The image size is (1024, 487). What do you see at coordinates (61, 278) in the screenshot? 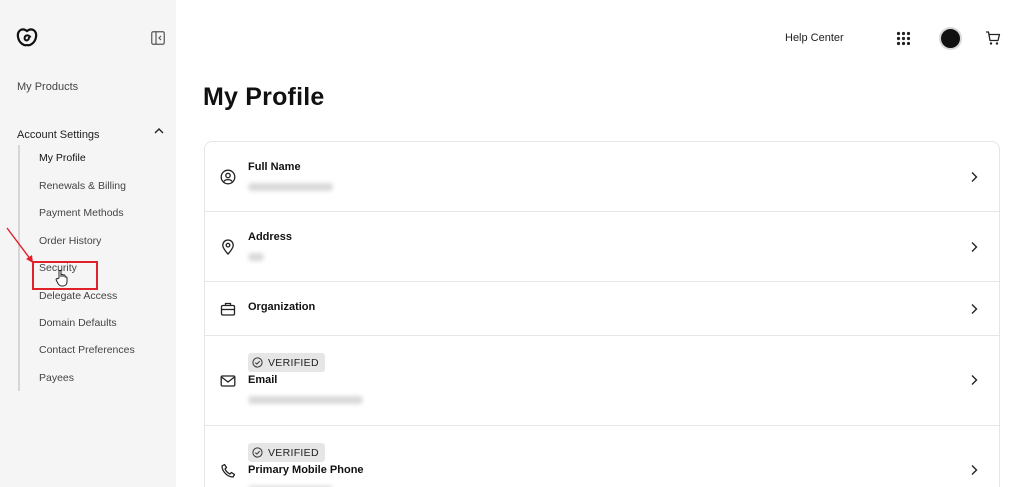
I see `hand-cursor-icon` at bounding box center [61, 278].